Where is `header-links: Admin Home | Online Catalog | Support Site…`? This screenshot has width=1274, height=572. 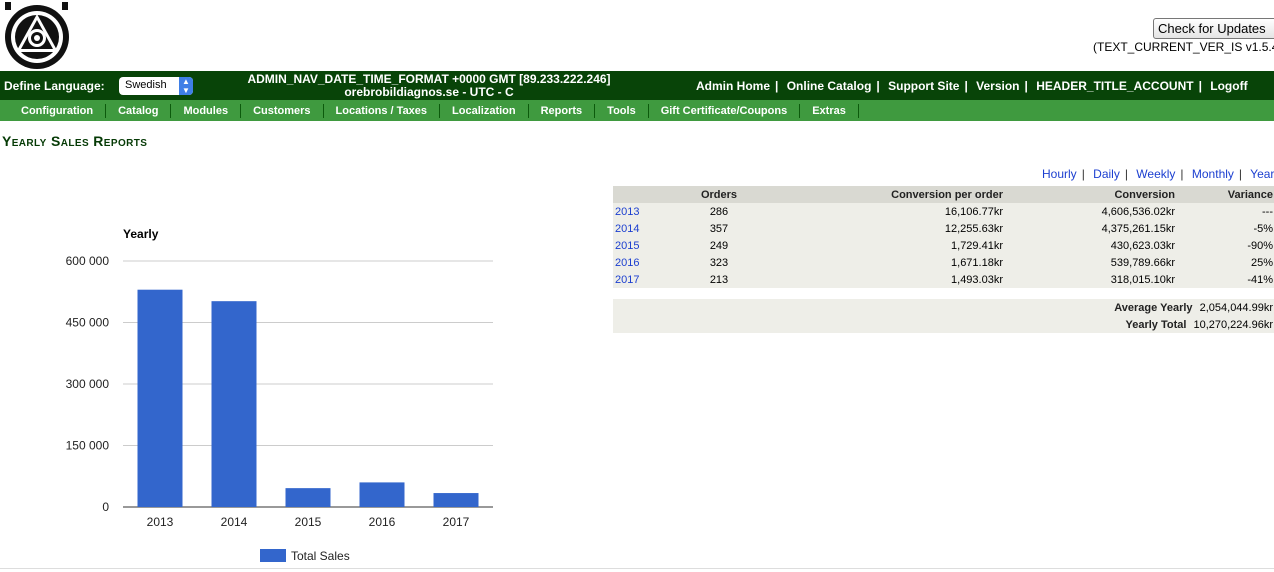 header-links: Admin Home | Online Catalog | Support Site… is located at coordinates (972, 86).